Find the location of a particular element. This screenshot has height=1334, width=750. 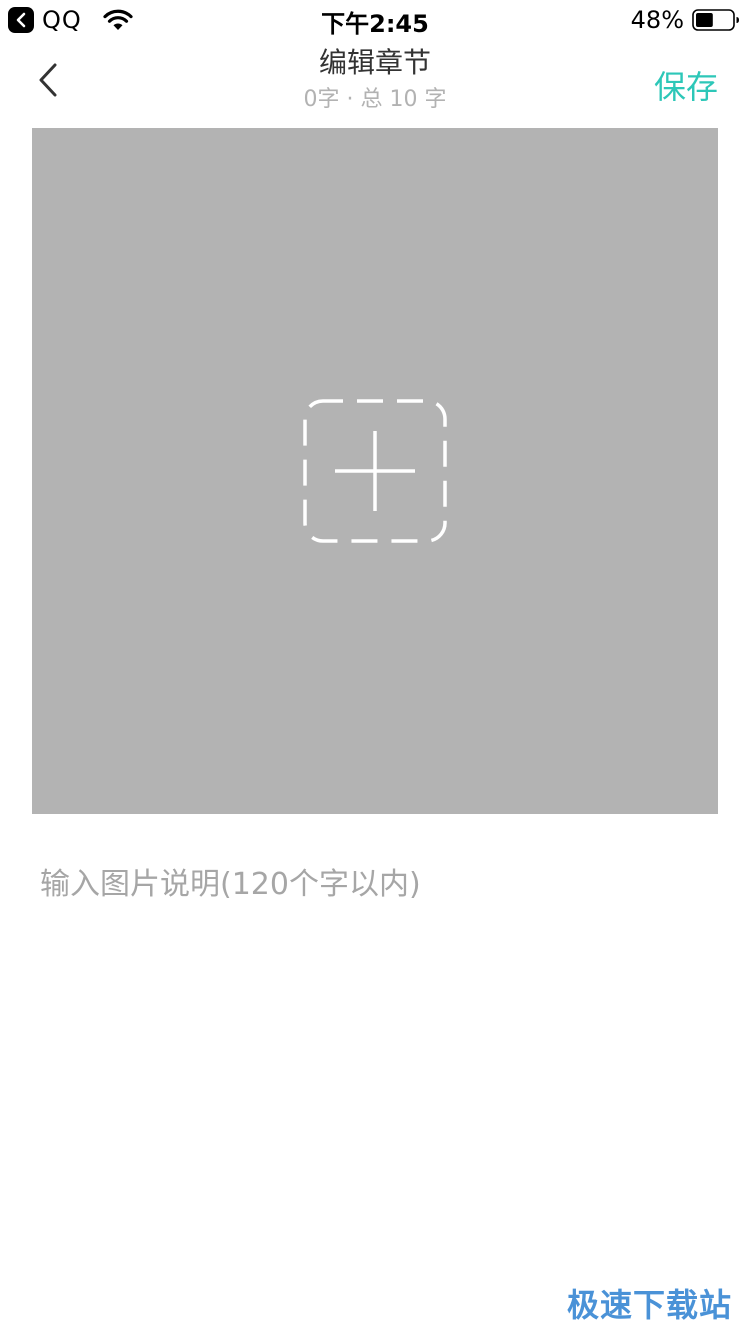

status-right: 48% is located at coordinates (685, 20).